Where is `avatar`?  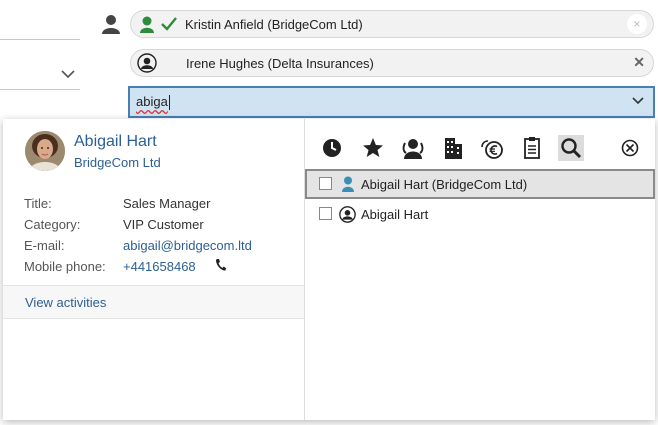 avatar is located at coordinates (45, 151).